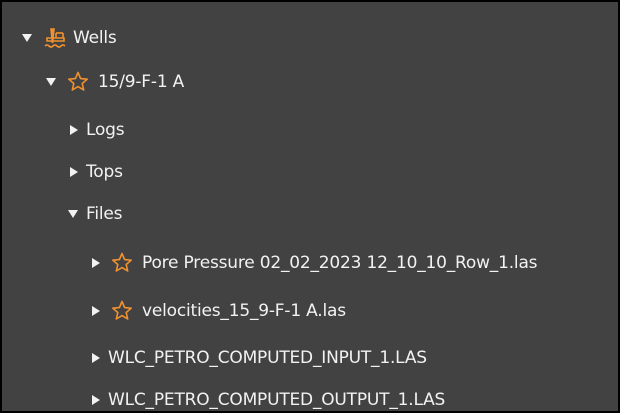 The width and height of the screenshot is (624, 415). What do you see at coordinates (104, 214) in the screenshot?
I see `tree-item-label: Files` at bounding box center [104, 214].